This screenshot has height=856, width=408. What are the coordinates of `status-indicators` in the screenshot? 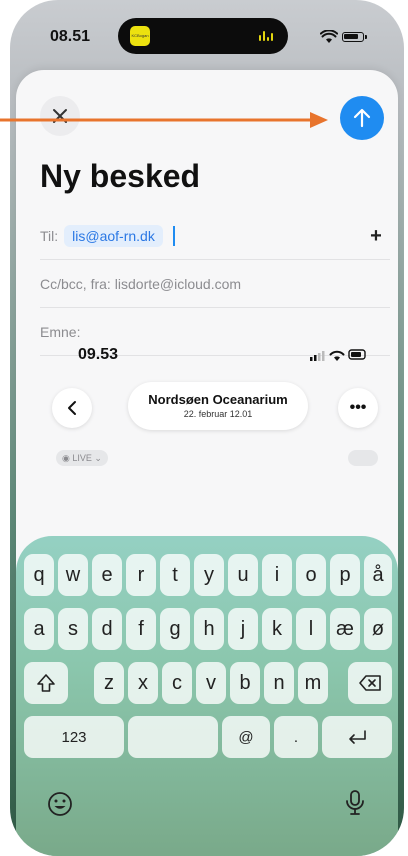 It's located at (343, 37).